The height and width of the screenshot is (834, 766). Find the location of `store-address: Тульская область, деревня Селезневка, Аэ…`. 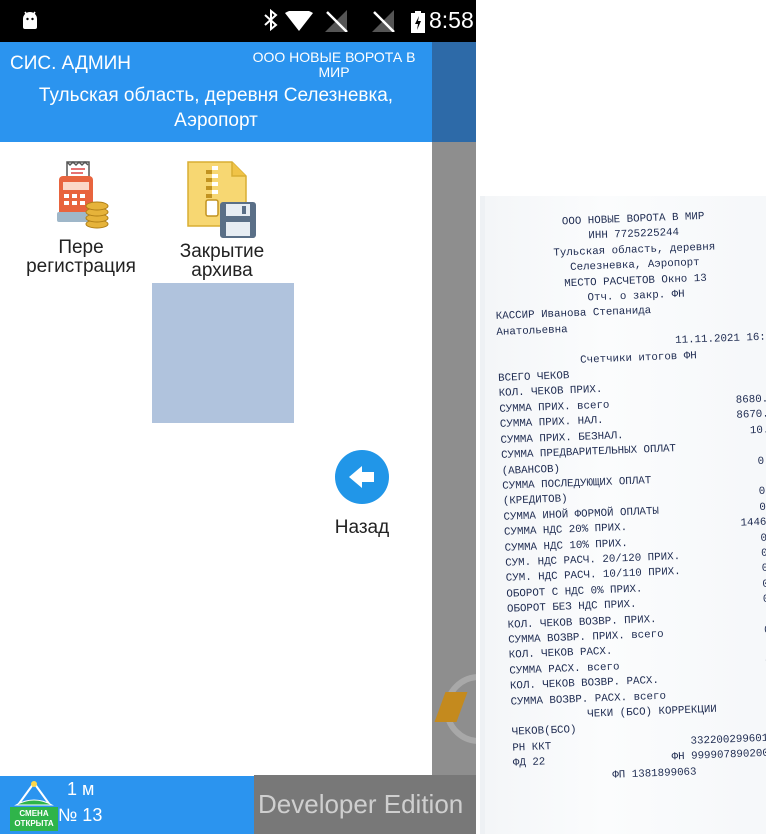

store-address: Тульская область, деревня Селезневка, Аэ… is located at coordinates (216, 108).